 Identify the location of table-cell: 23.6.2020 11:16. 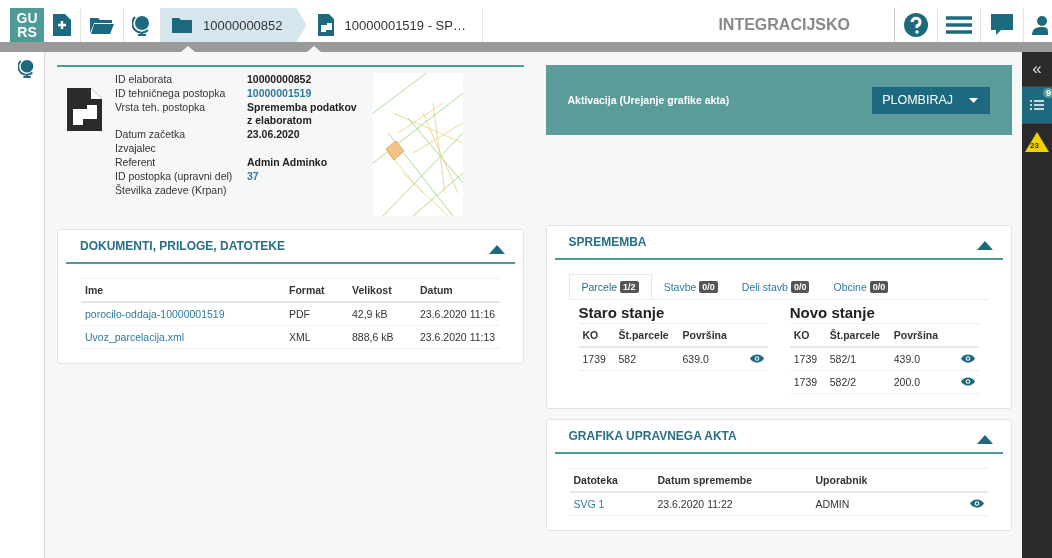
(458, 314).